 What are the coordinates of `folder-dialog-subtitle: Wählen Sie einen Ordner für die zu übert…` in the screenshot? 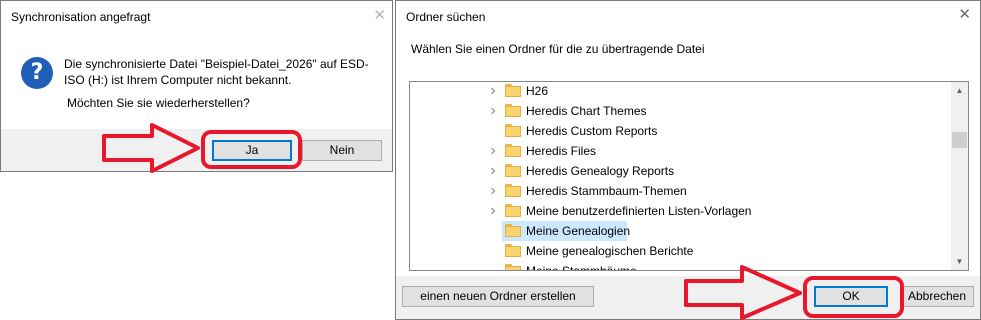 It's located at (558, 49).